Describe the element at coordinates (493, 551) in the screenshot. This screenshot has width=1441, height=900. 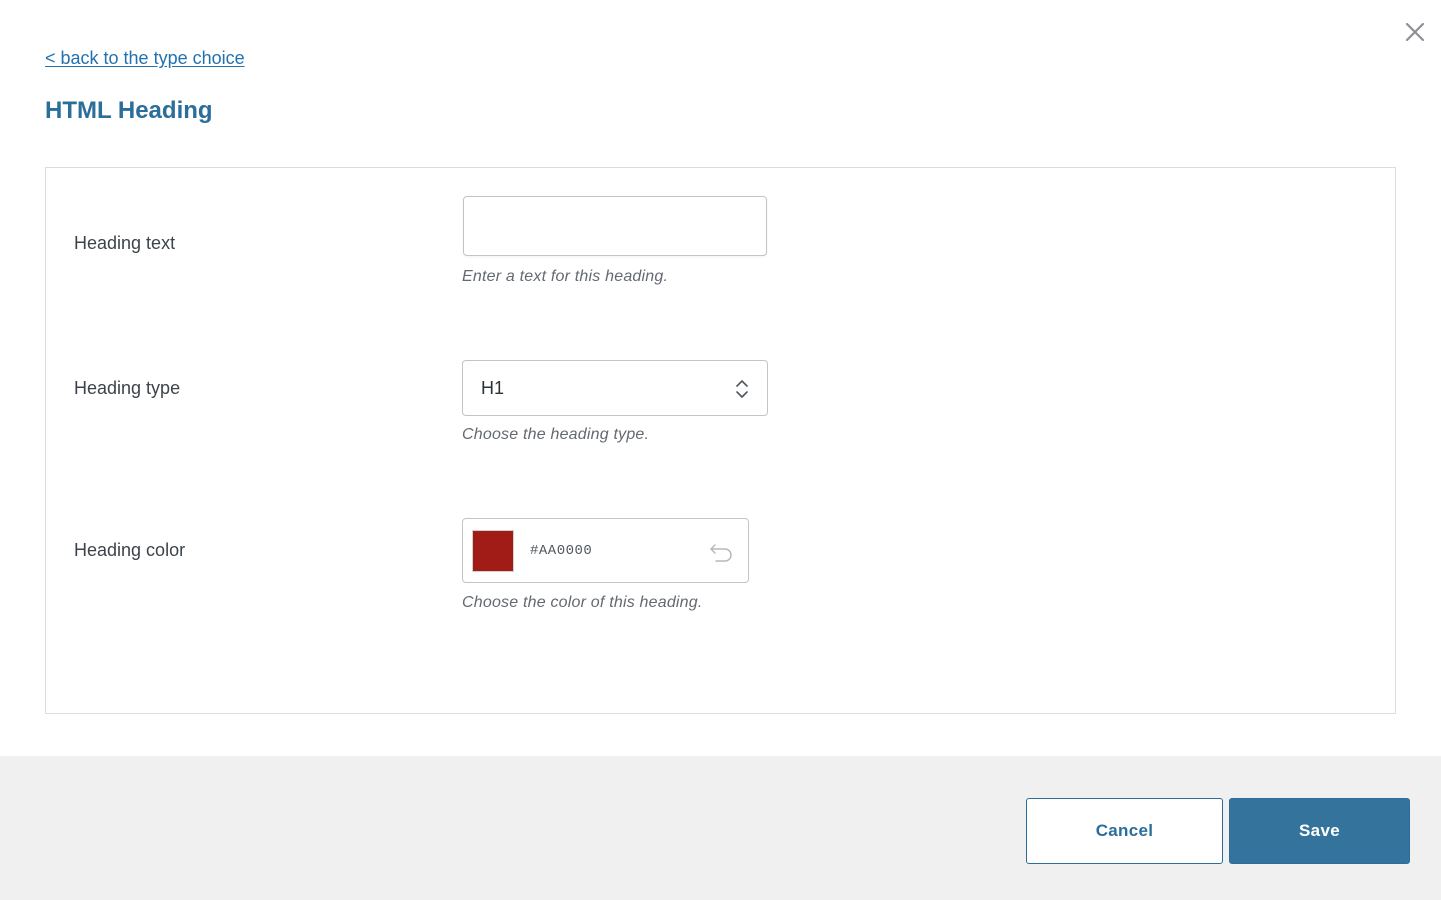
I see `color-swatch` at that location.